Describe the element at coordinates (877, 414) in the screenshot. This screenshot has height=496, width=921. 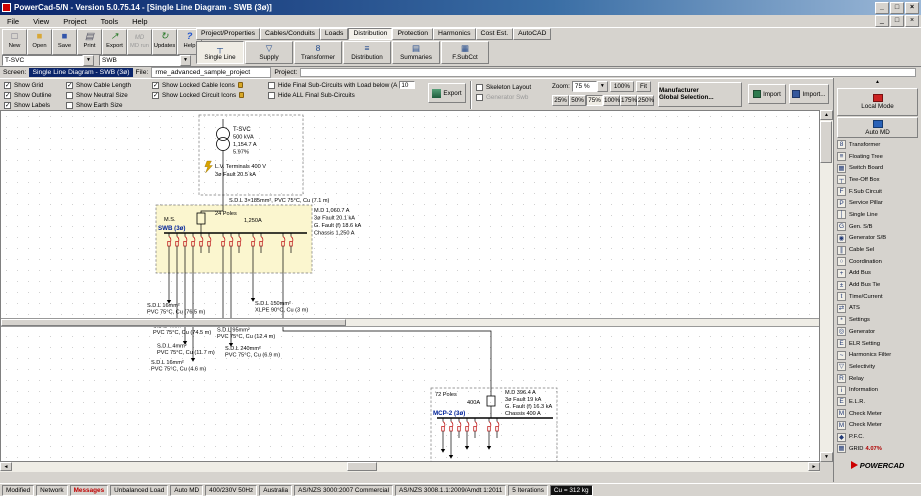
I see `sidebar-tool-button: M Check Meter` at that location.